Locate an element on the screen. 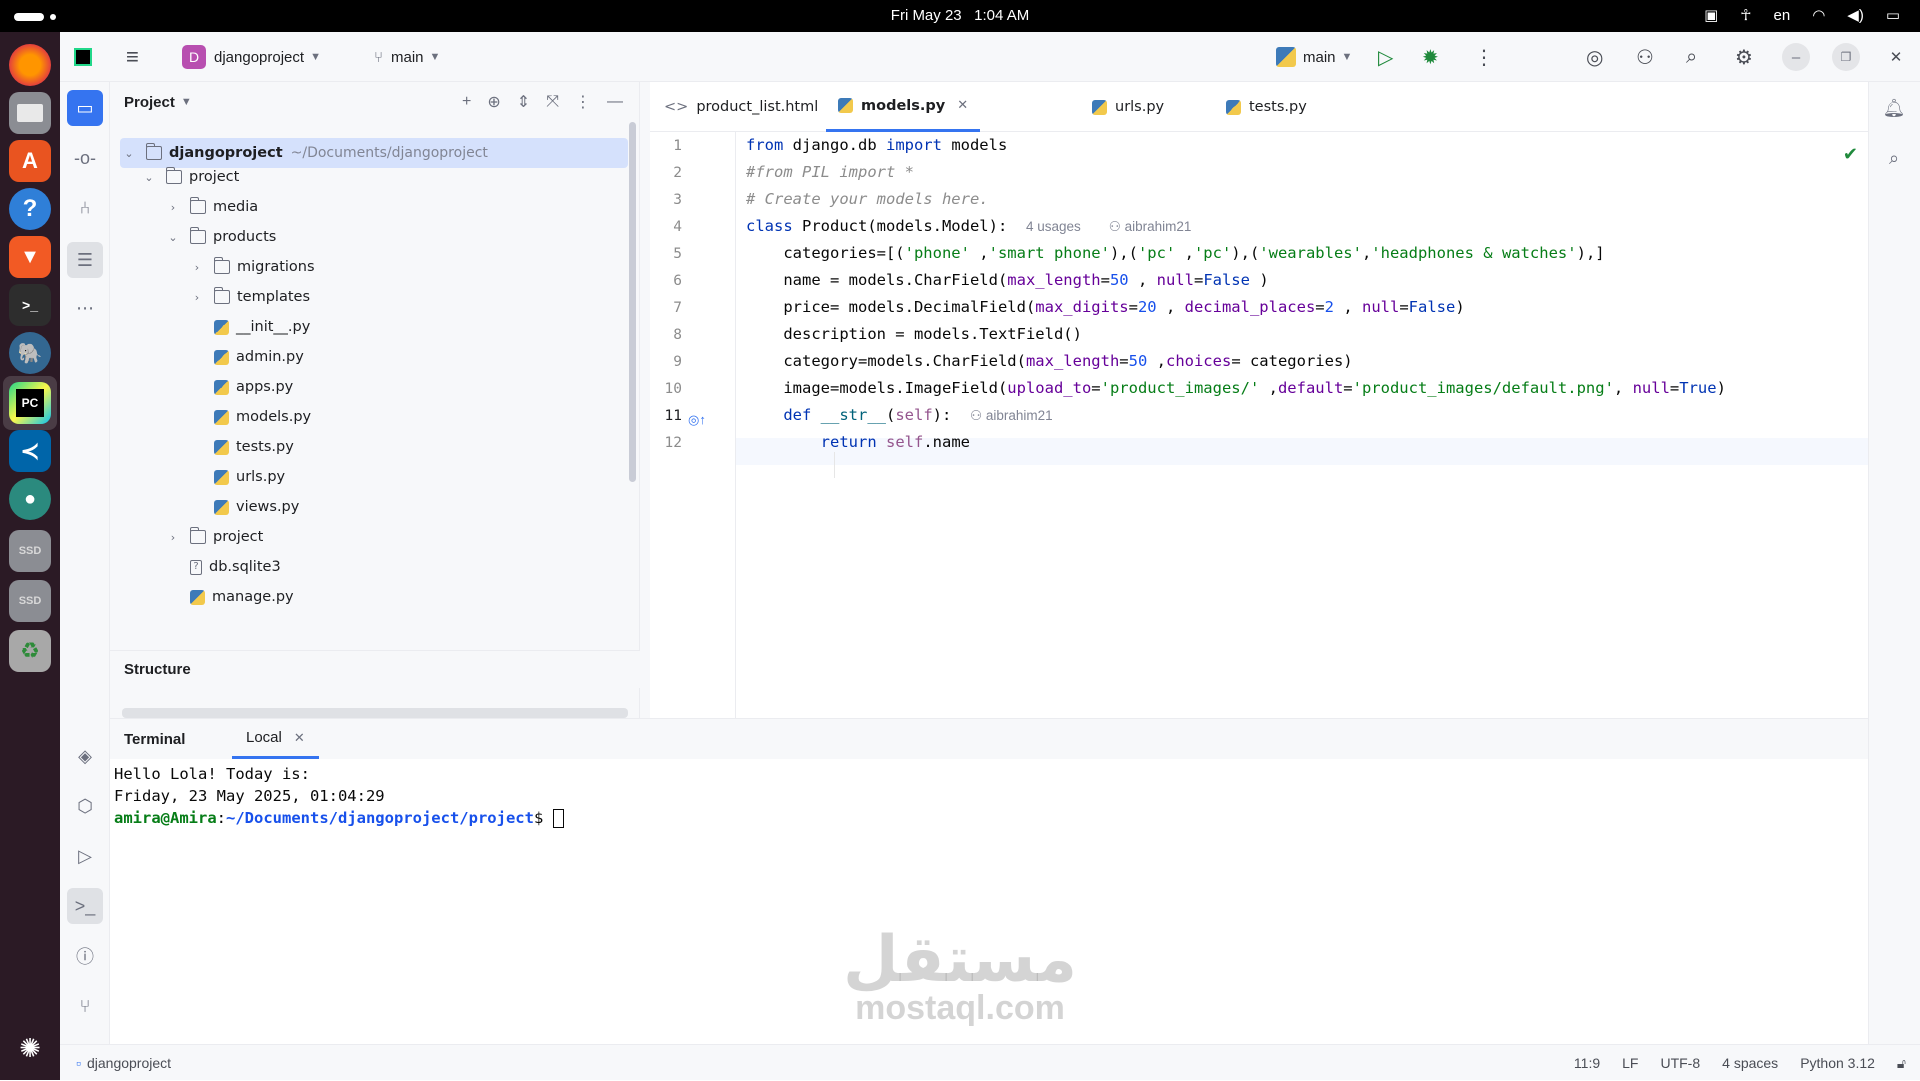 This screenshot has width=1920, height=1081. tree-item-project: ⌄ project is located at coordinates (370, 177).